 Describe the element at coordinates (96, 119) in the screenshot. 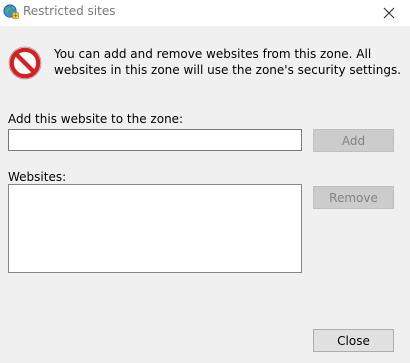

I see `add-website-label: Add this website to the zone:` at that location.